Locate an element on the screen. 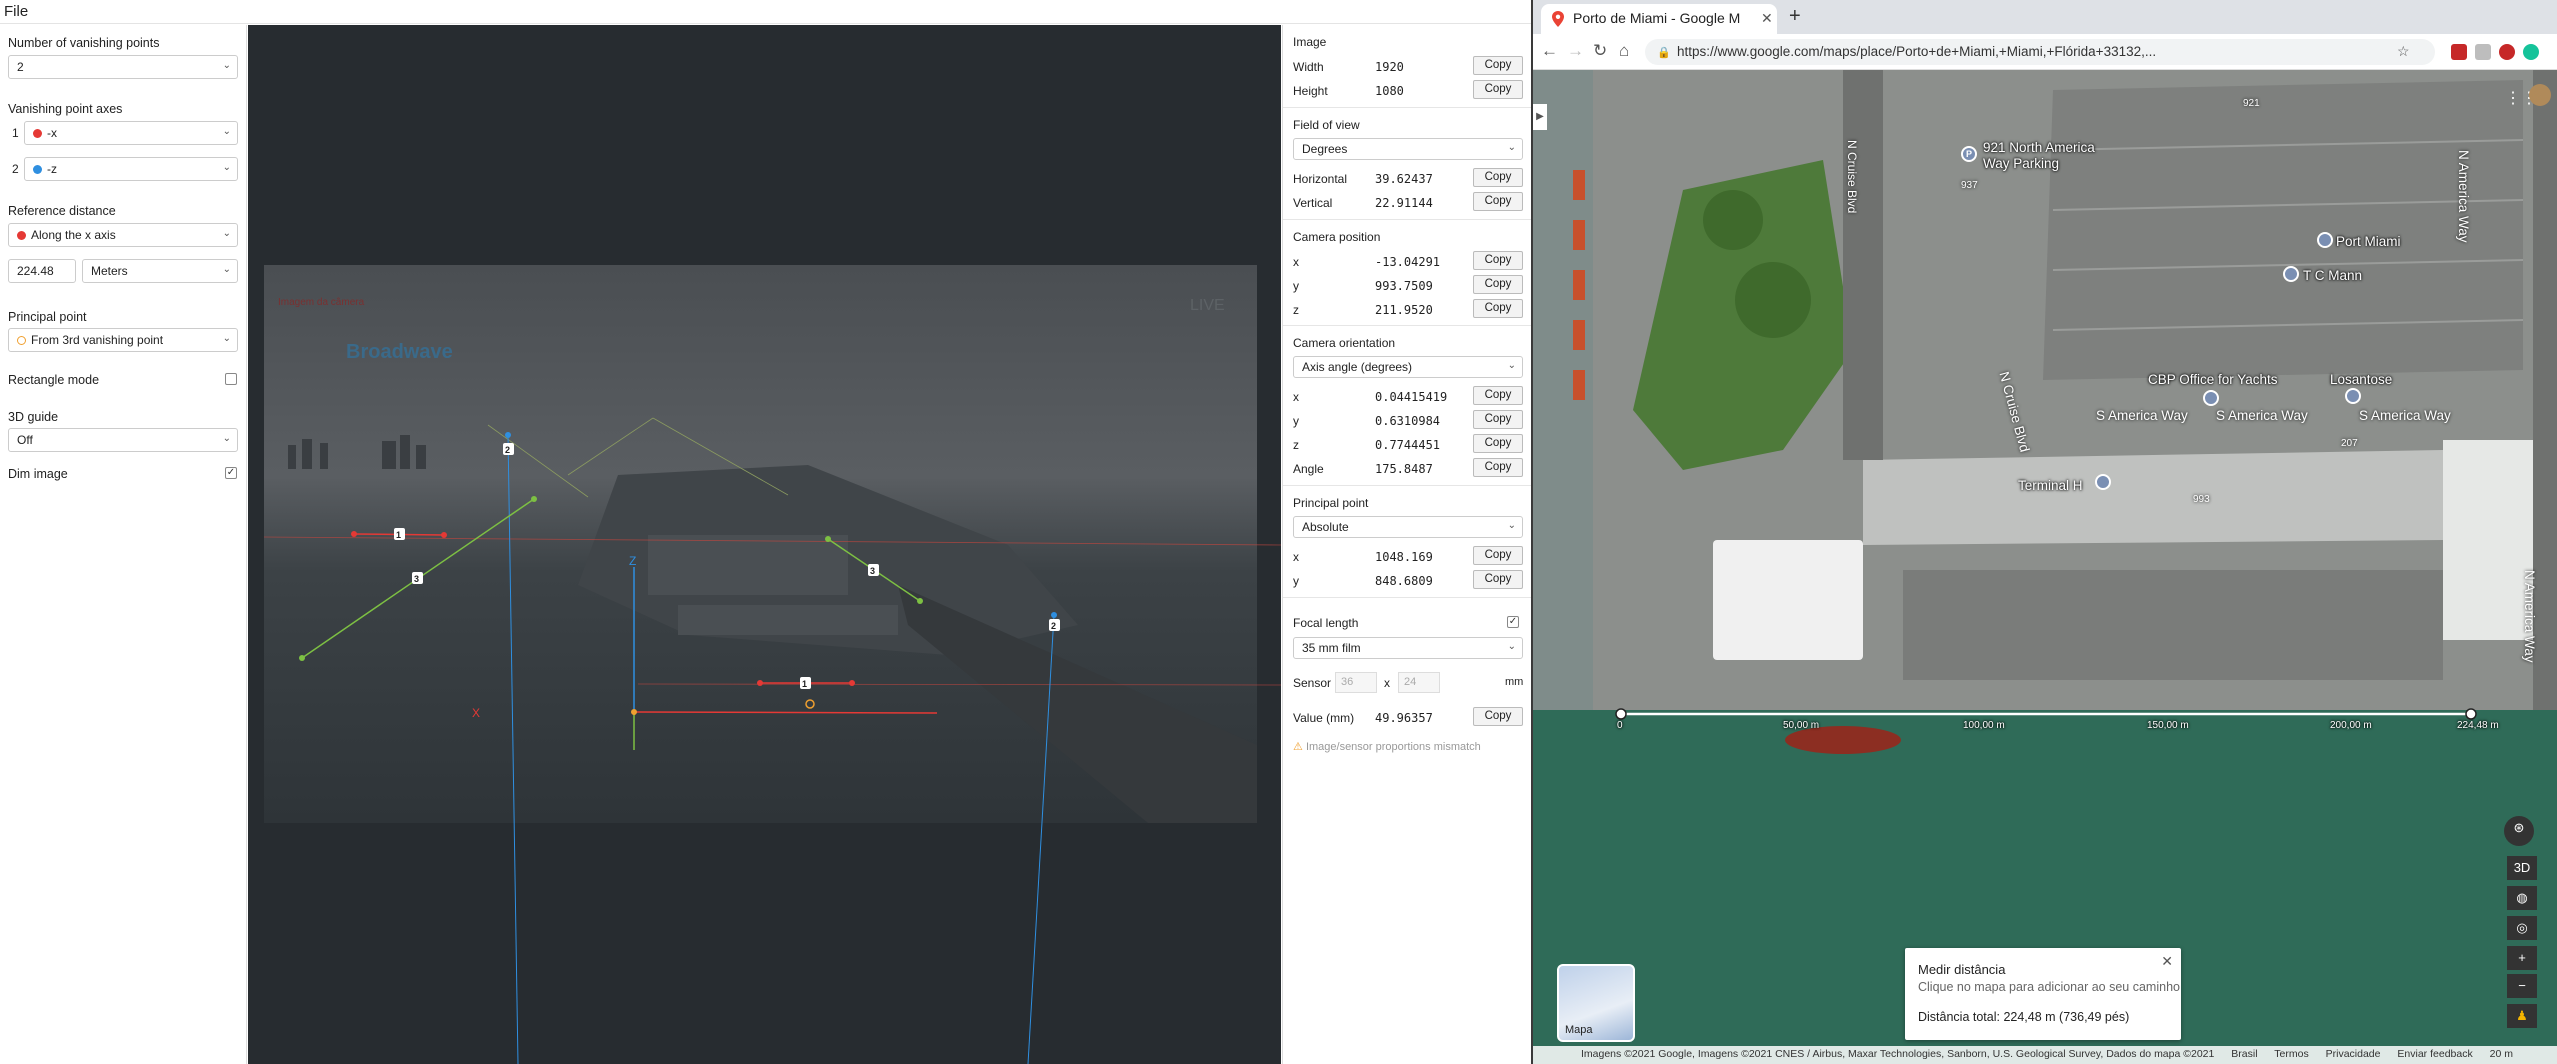 This screenshot has height=1064, width=2557. map-layer-label: Mapa is located at coordinates (1579, 1030).